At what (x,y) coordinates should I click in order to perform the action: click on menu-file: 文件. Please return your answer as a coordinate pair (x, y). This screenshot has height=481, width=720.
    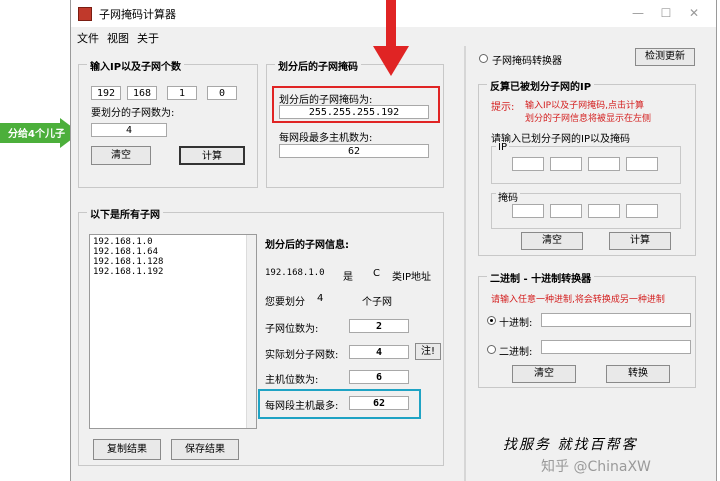
    Looking at the image, I should click on (88, 38).